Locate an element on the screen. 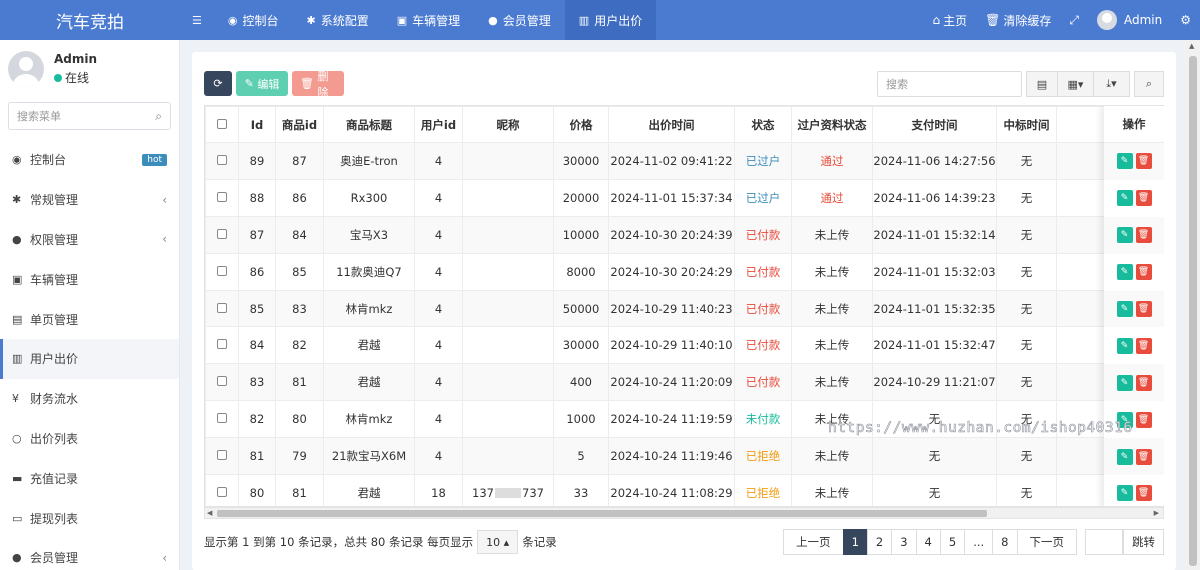 The image size is (1200, 570). settings-button: ⚙ is located at coordinates (1185, 20).